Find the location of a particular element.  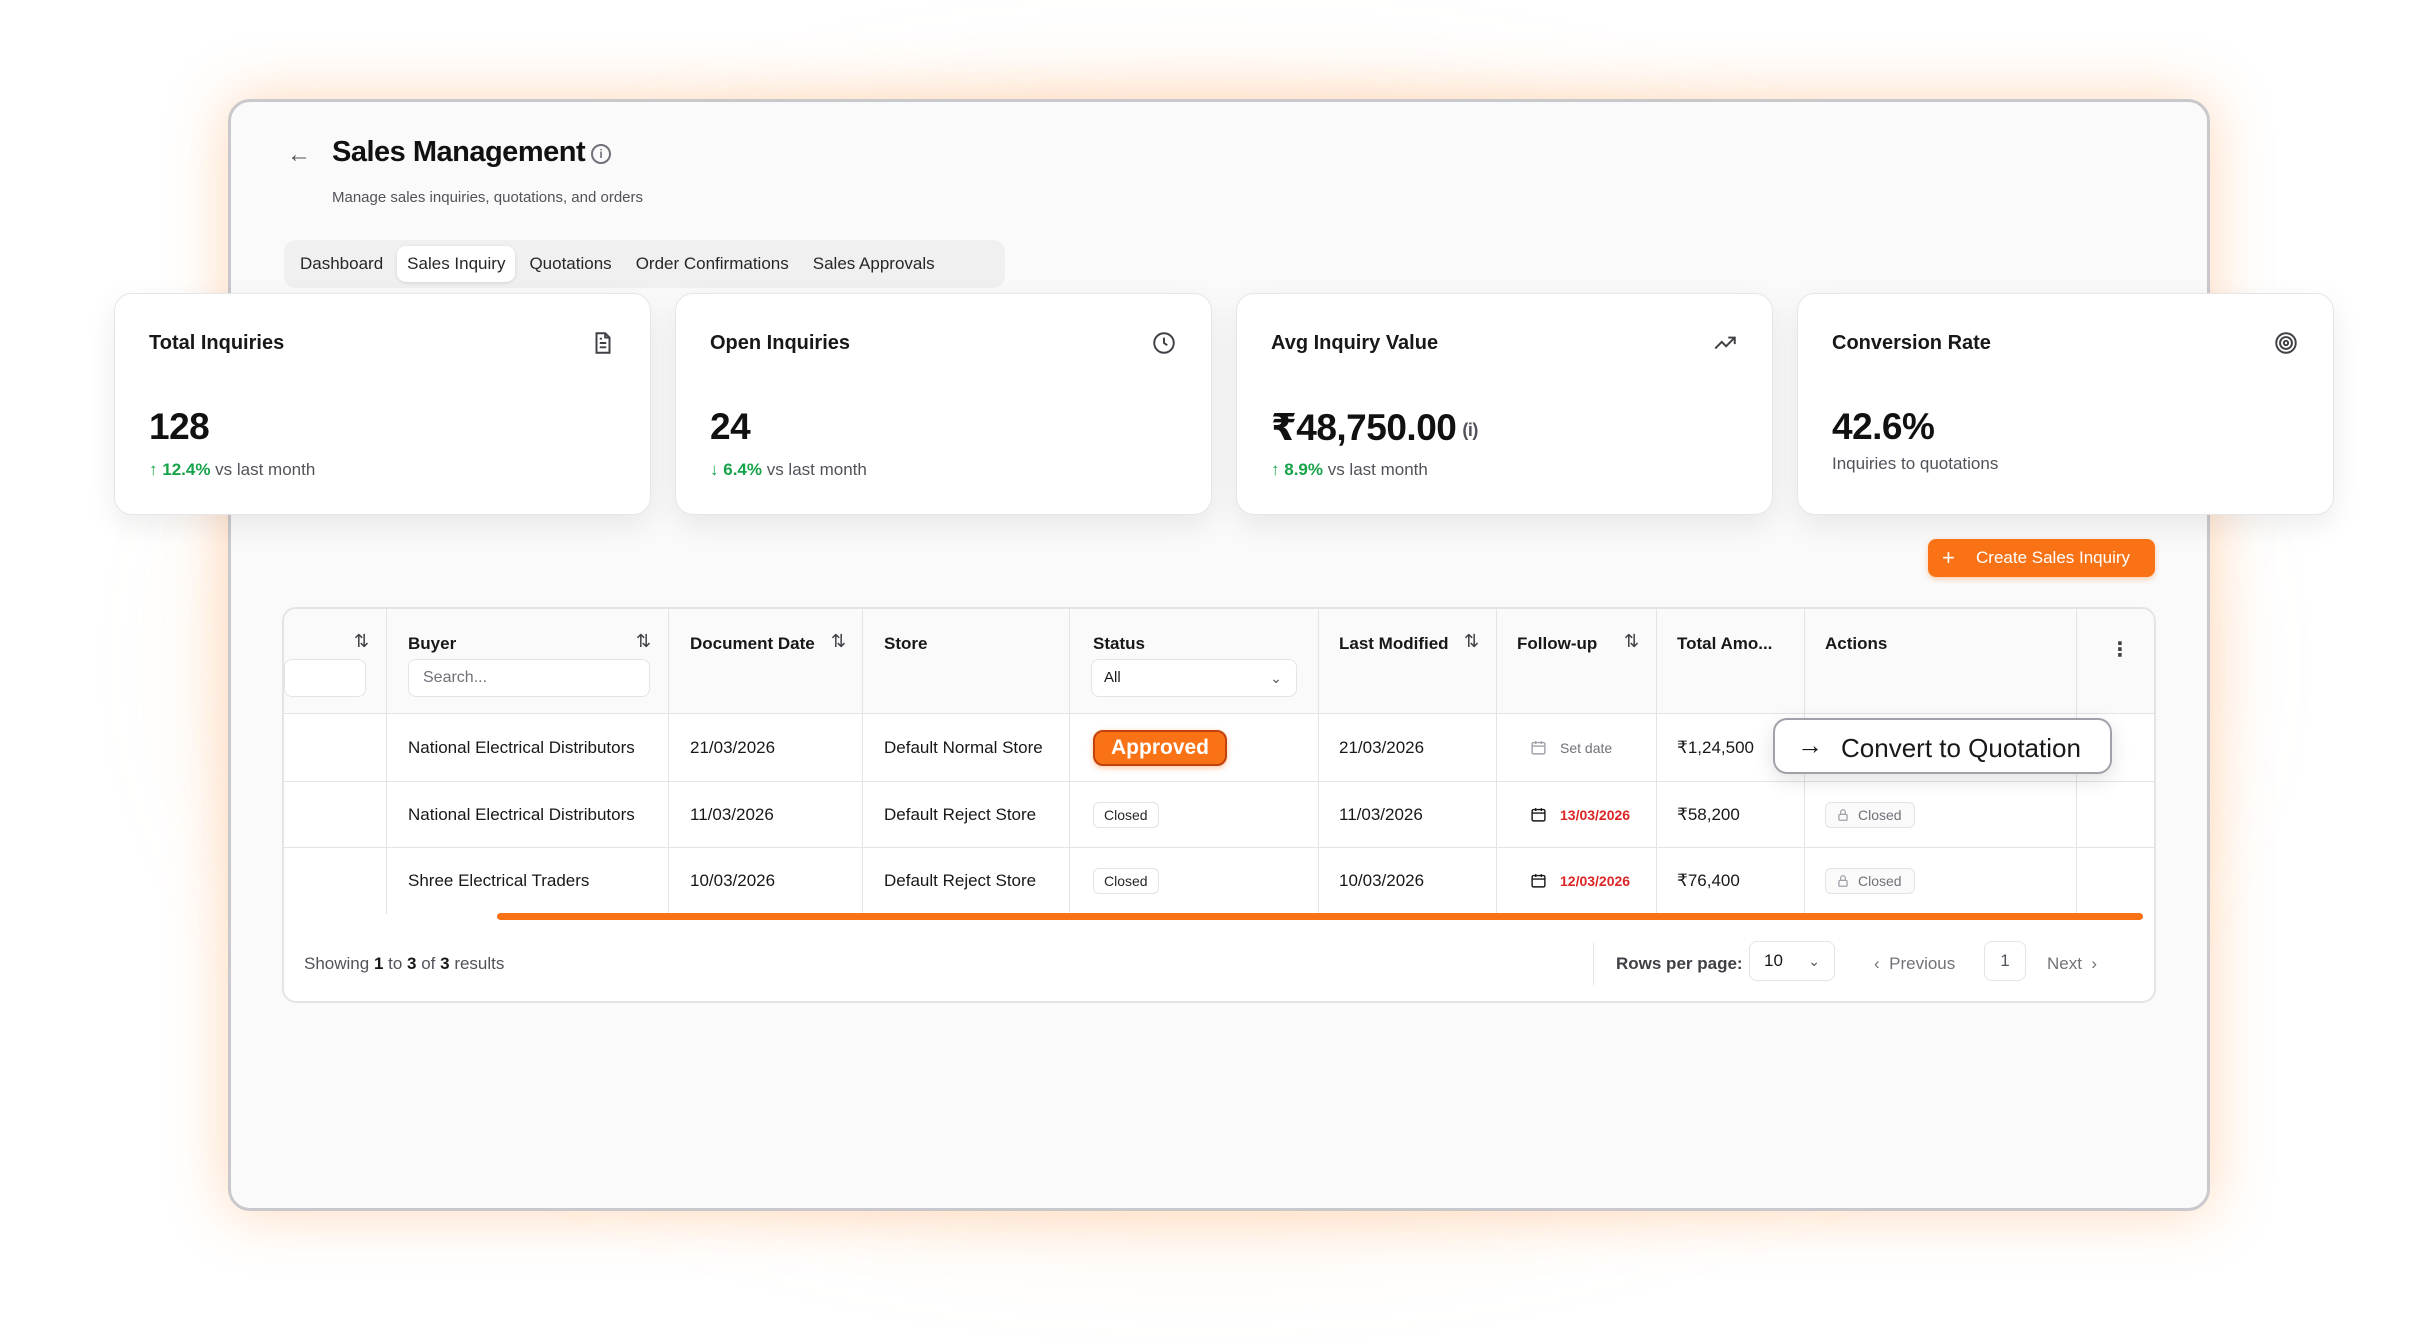

last-modified-cell: 10/03/2026 is located at coordinates (1382, 880).